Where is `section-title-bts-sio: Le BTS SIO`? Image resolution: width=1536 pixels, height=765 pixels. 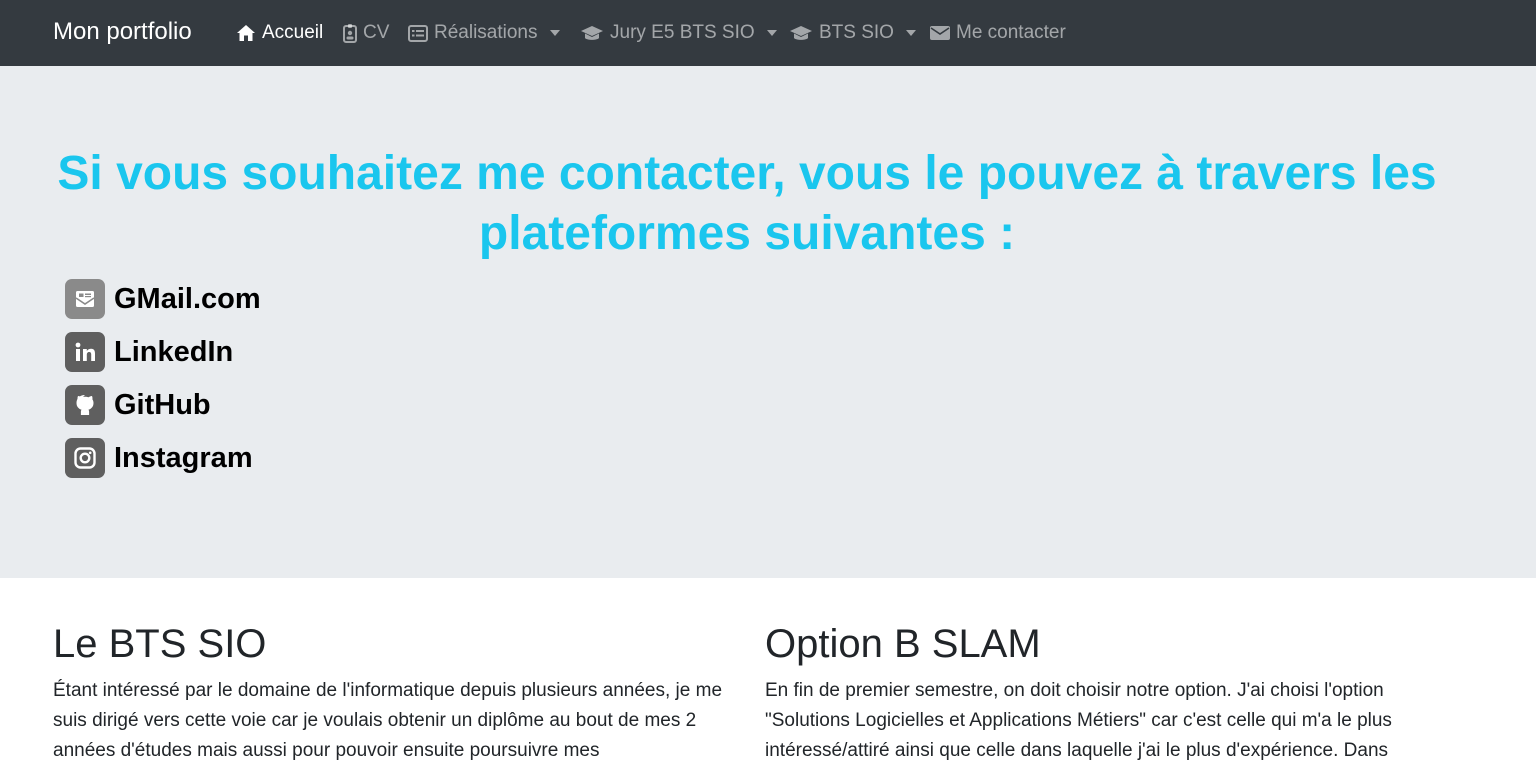
section-title-bts-sio: Le BTS SIO is located at coordinates (160, 644).